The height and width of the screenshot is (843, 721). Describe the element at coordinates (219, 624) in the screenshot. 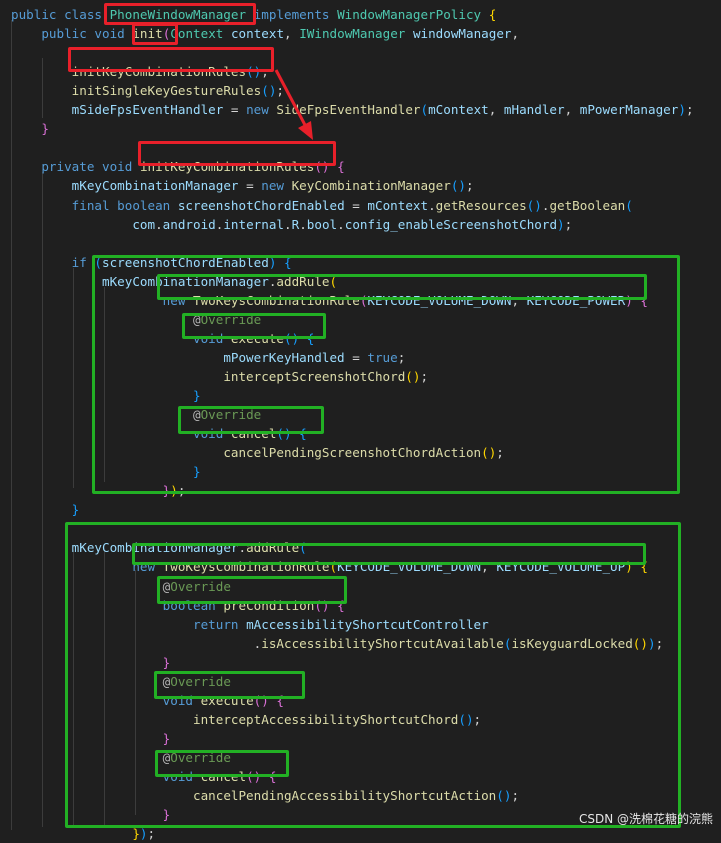

I see `code-token: return` at that location.